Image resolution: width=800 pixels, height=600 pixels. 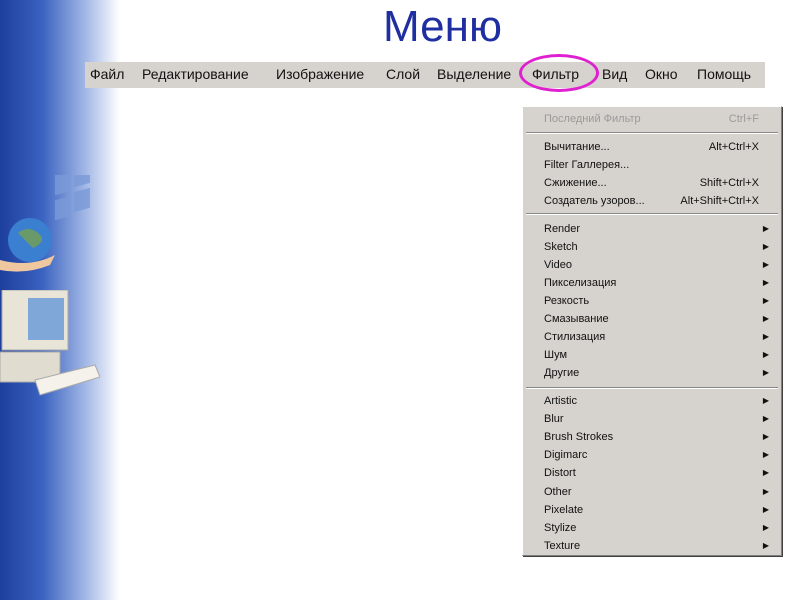 What do you see at coordinates (656, 437) in the screenshot?
I see `submenu-item: Brush Strokes ▶` at bounding box center [656, 437].